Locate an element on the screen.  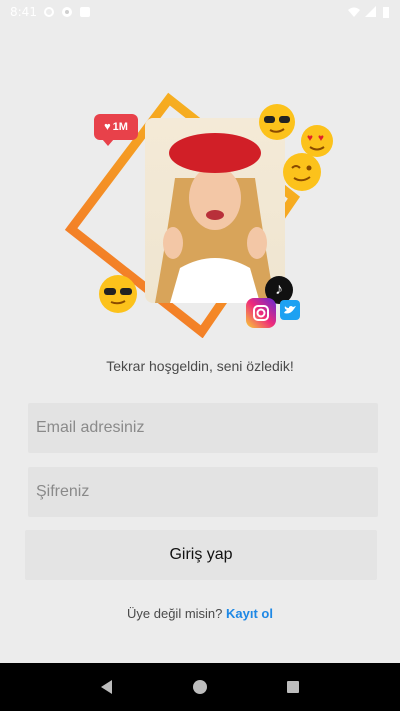
signup-prompt: Üye değil misin? is located at coordinates (175, 613).